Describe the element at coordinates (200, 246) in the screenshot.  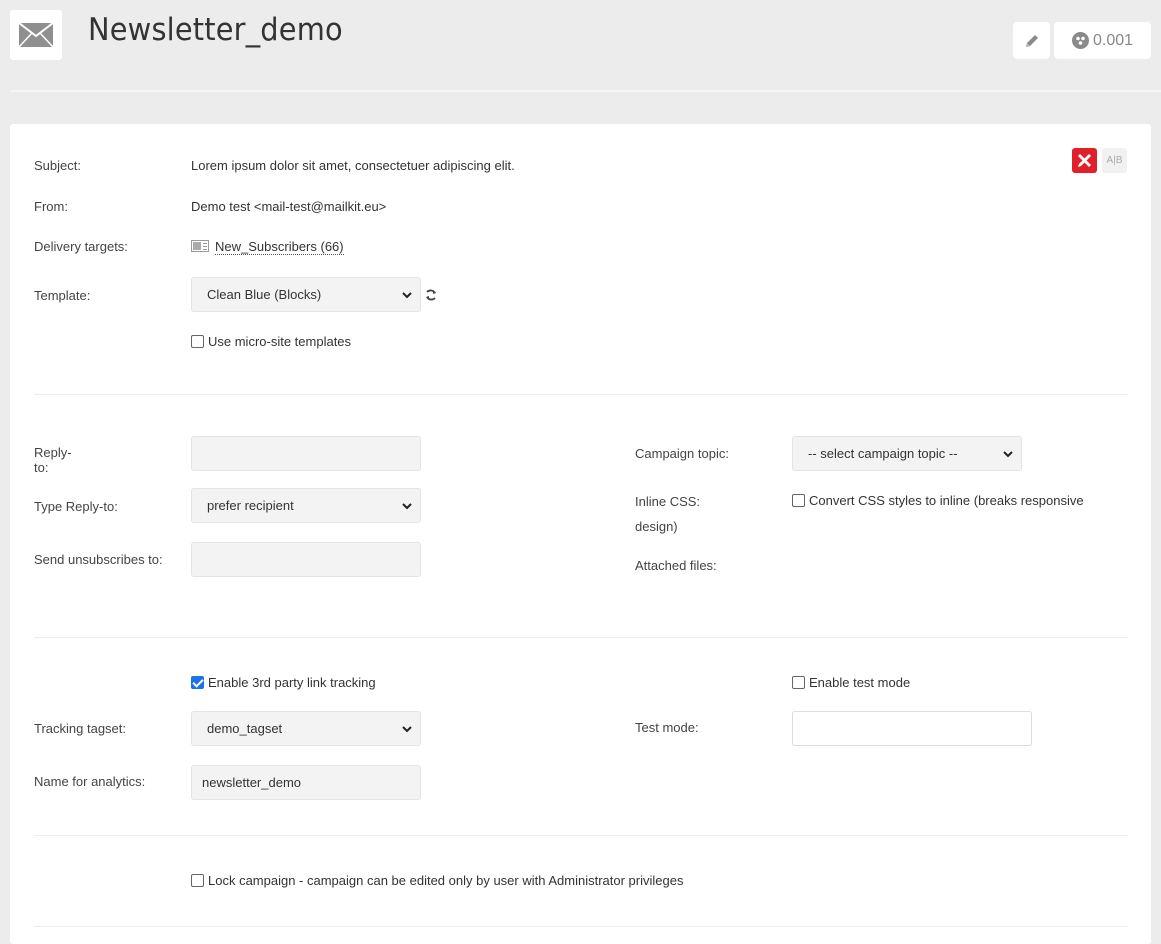
I see `contact-card-icon` at that location.